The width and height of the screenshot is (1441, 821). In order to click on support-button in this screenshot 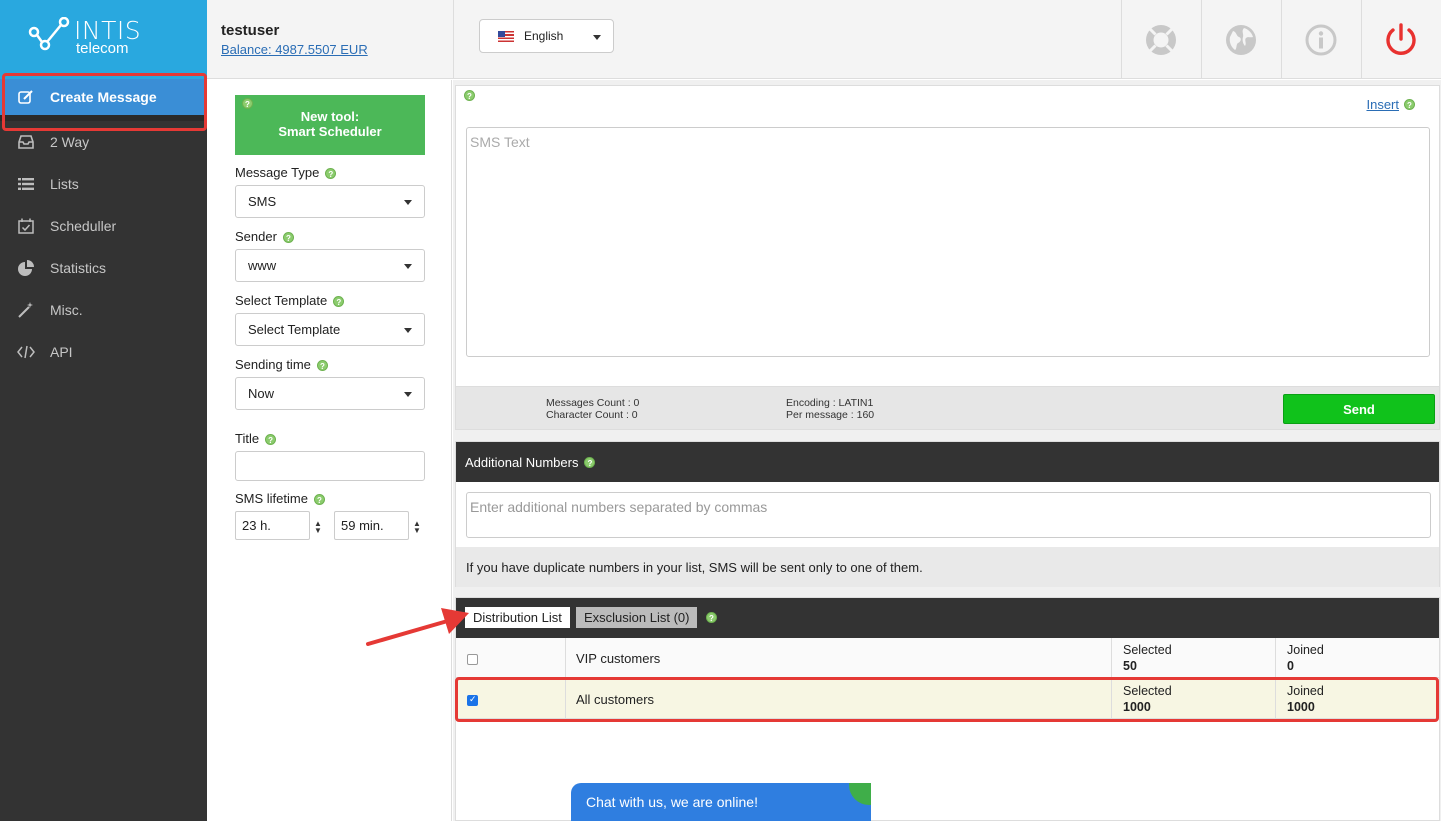, I will do `click(1161, 39)`.